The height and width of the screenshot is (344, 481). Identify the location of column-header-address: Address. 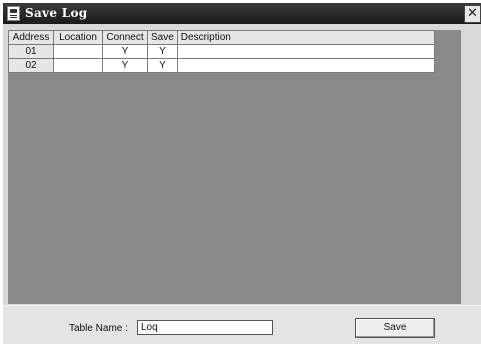
(31, 37).